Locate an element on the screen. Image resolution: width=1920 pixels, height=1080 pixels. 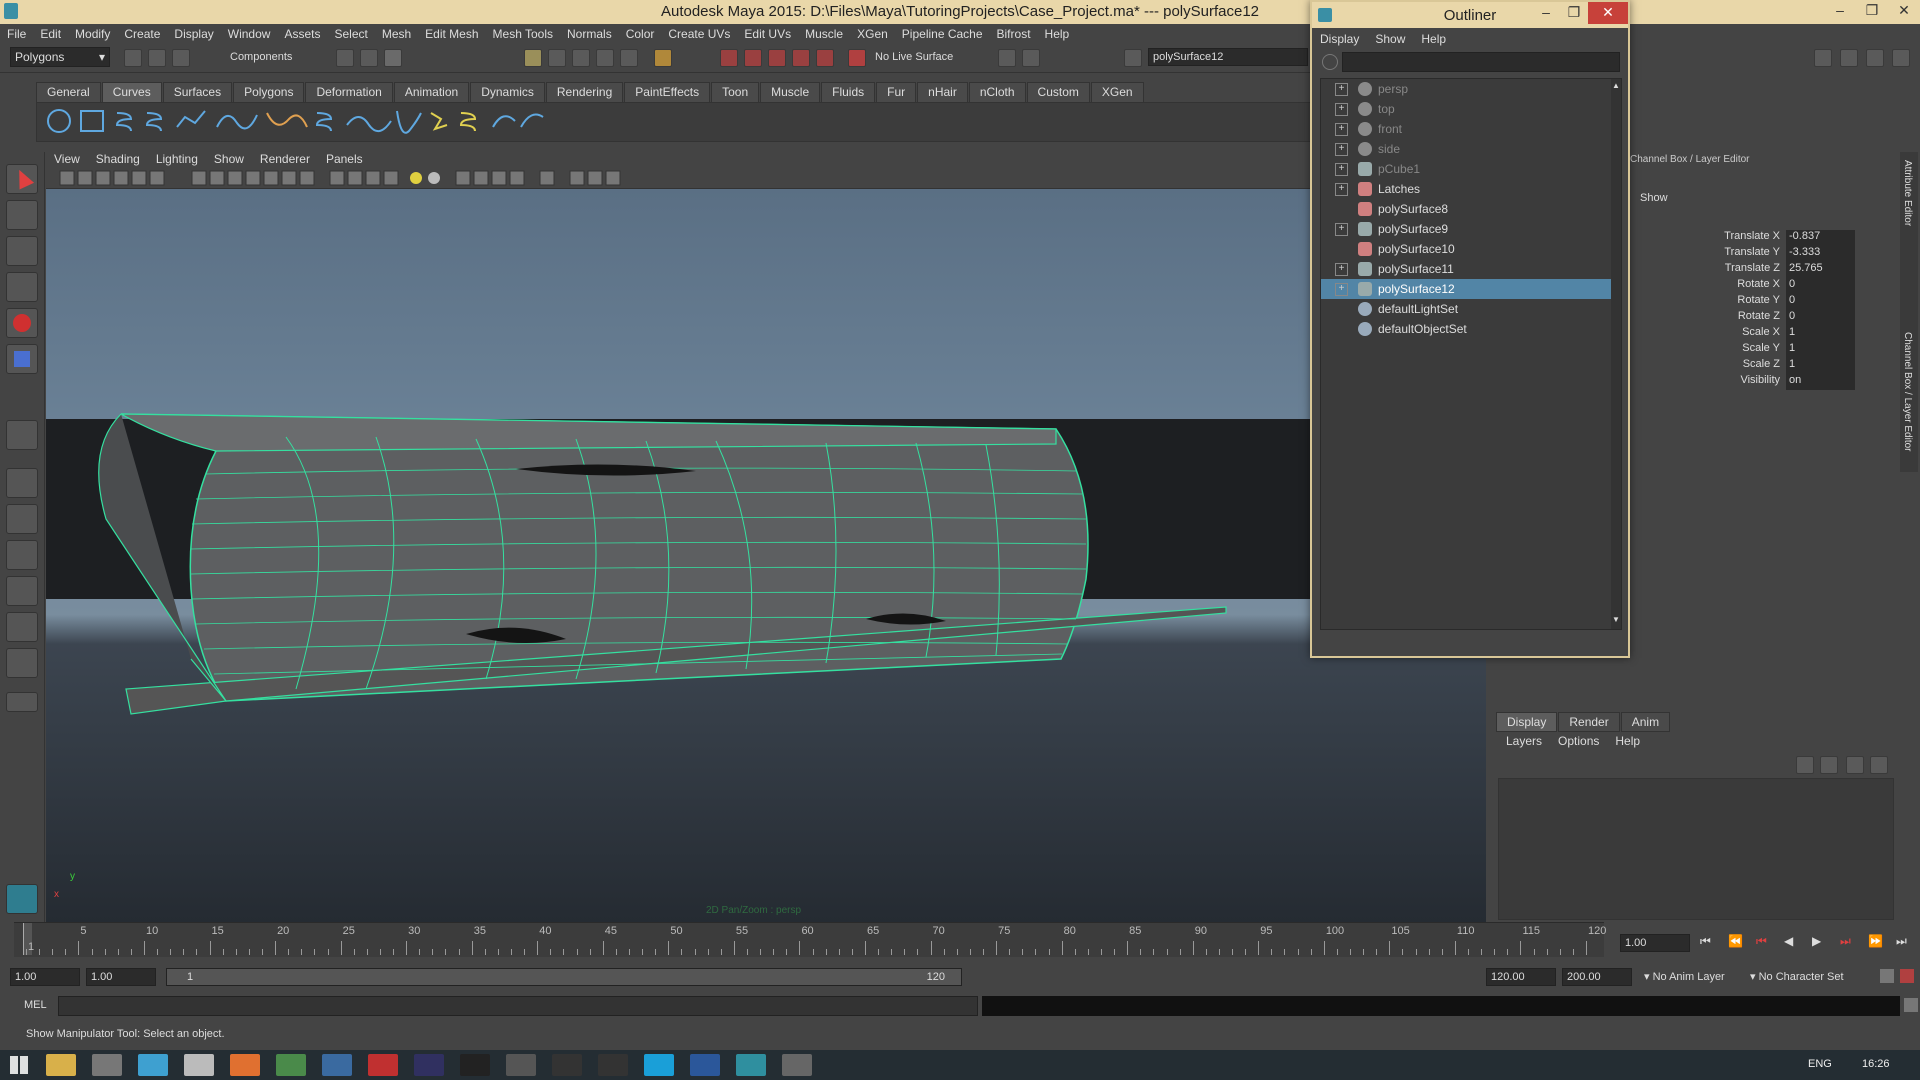
ipr-render-icon is located at coordinates (777, 58).